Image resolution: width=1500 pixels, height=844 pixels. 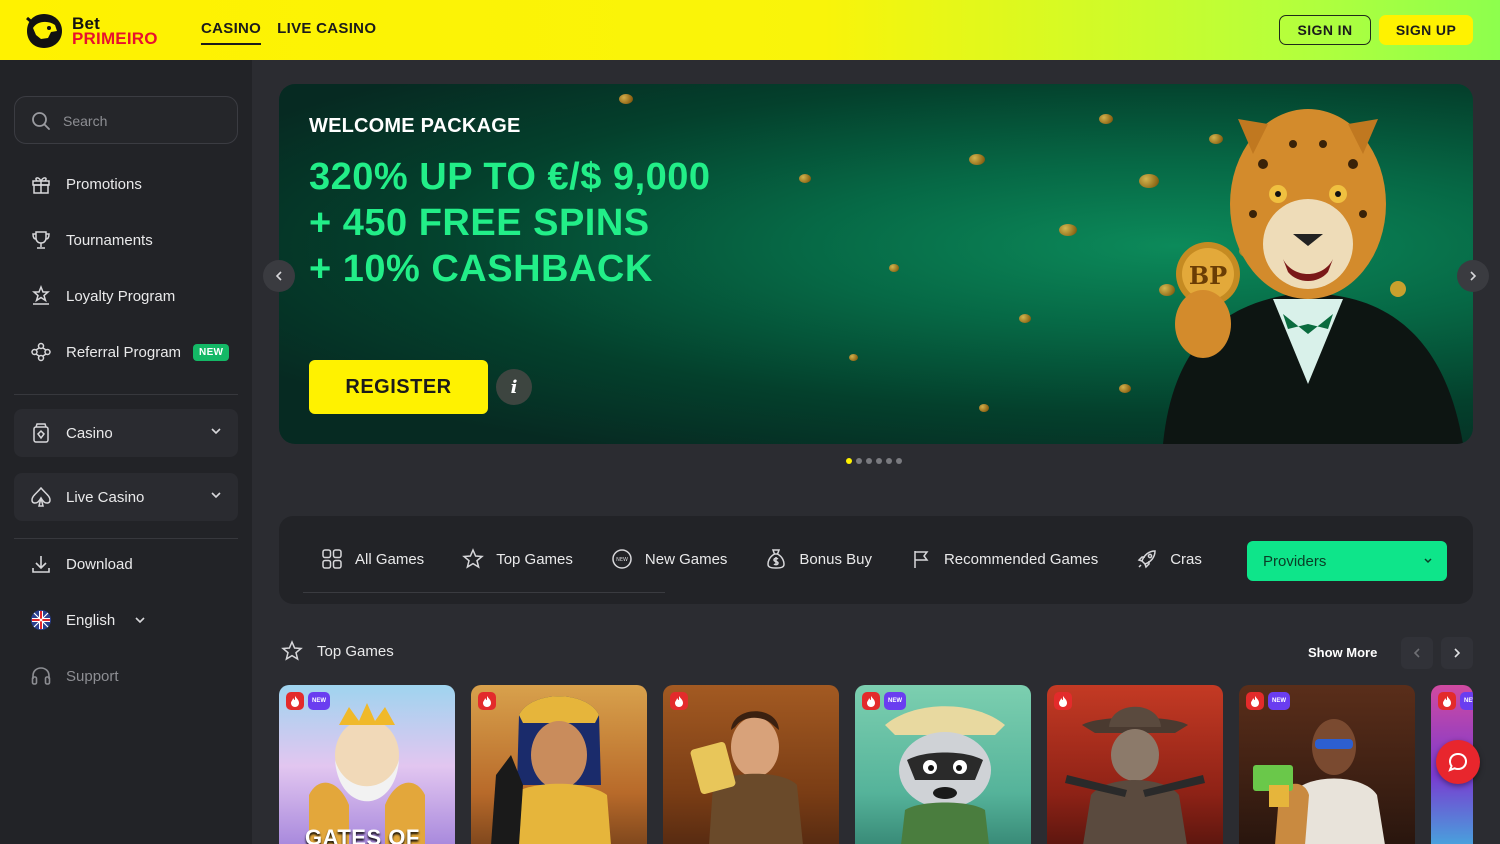 What do you see at coordinates (89, 433) in the screenshot?
I see `sidebar-group-label: Casino` at bounding box center [89, 433].